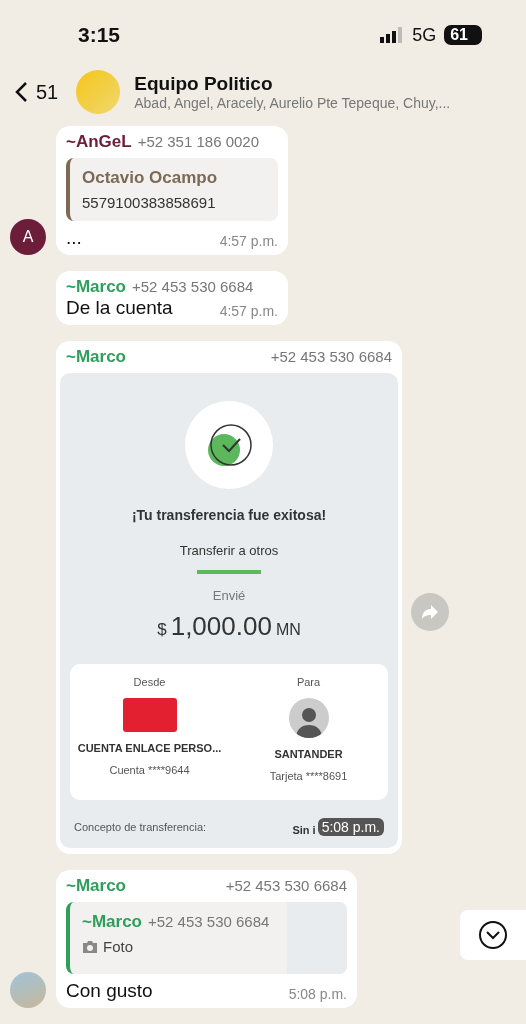  What do you see at coordinates (47, 92) in the screenshot?
I see `unread-count: 51` at bounding box center [47, 92].